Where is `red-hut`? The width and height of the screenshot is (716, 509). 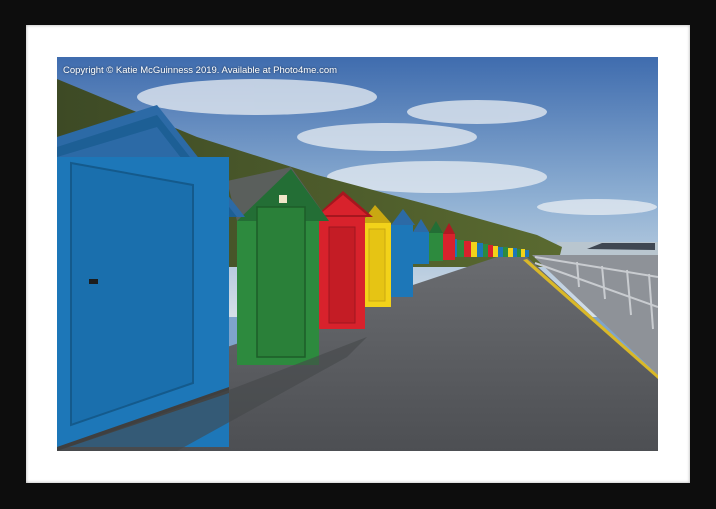
red-hut is located at coordinates (344, 260).